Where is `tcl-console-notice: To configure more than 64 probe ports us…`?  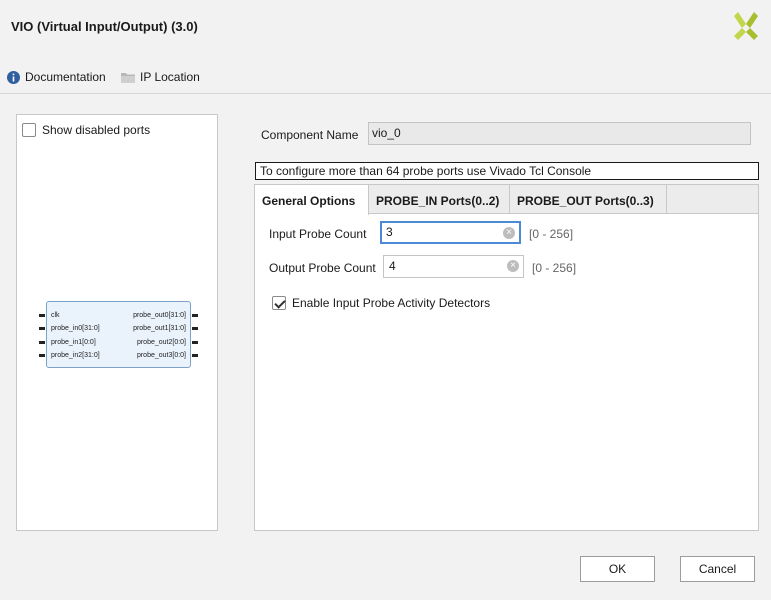 tcl-console-notice: To configure more than 64 probe ports us… is located at coordinates (507, 171).